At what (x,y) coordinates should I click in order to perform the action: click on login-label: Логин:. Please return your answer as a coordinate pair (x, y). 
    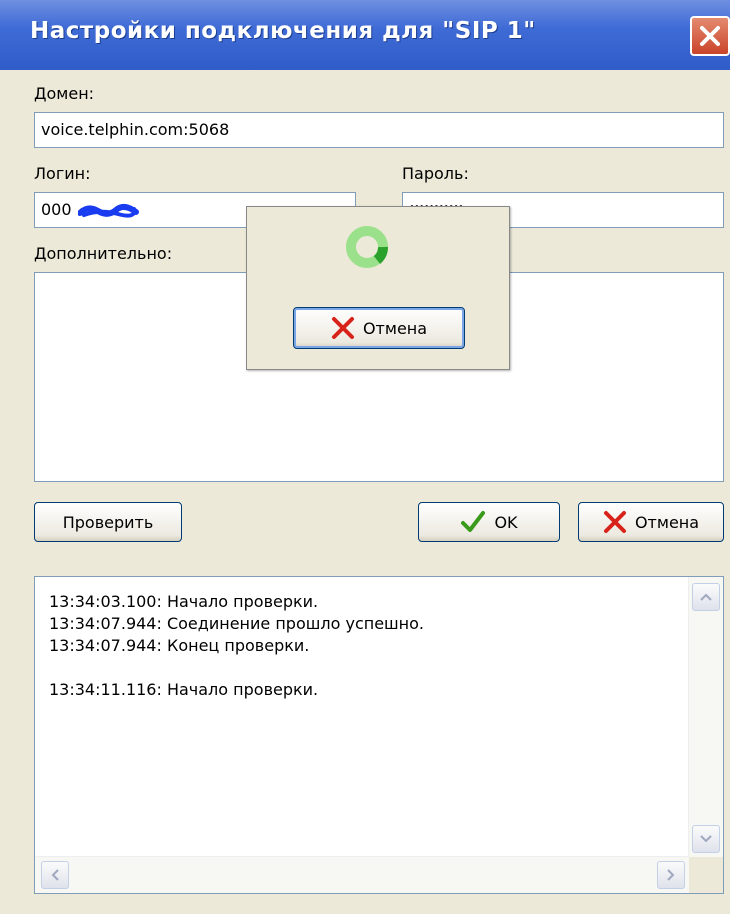
    Looking at the image, I should click on (62, 173).